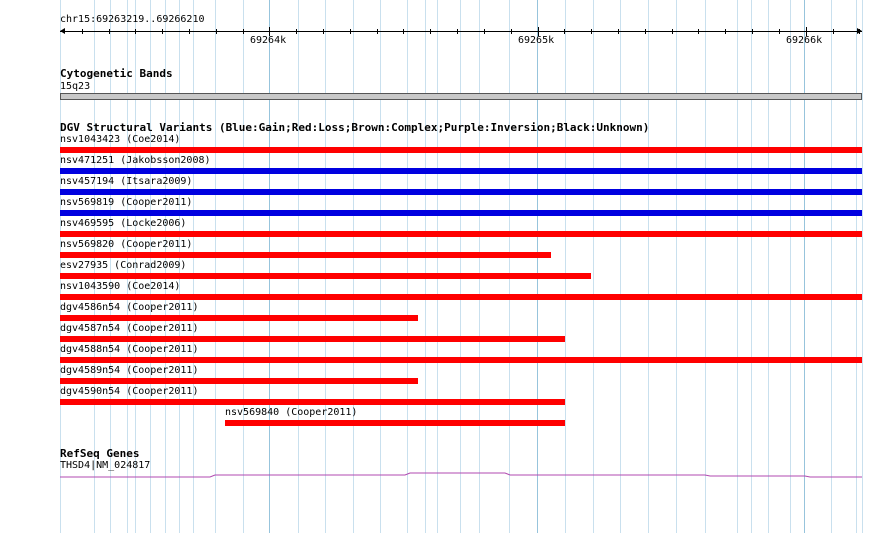  What do you see at coordinates (126, 203) in the screenshot?
I see `variant-label: nsv569819 (Cooper2011)` at bounding box center [126, 203].